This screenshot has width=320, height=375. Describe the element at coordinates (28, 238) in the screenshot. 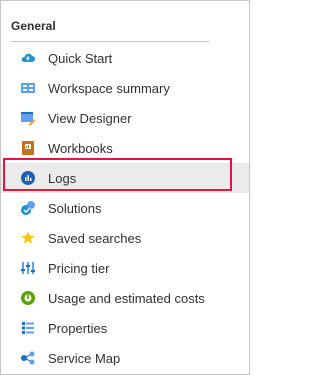

I see `star-icon` at that location.